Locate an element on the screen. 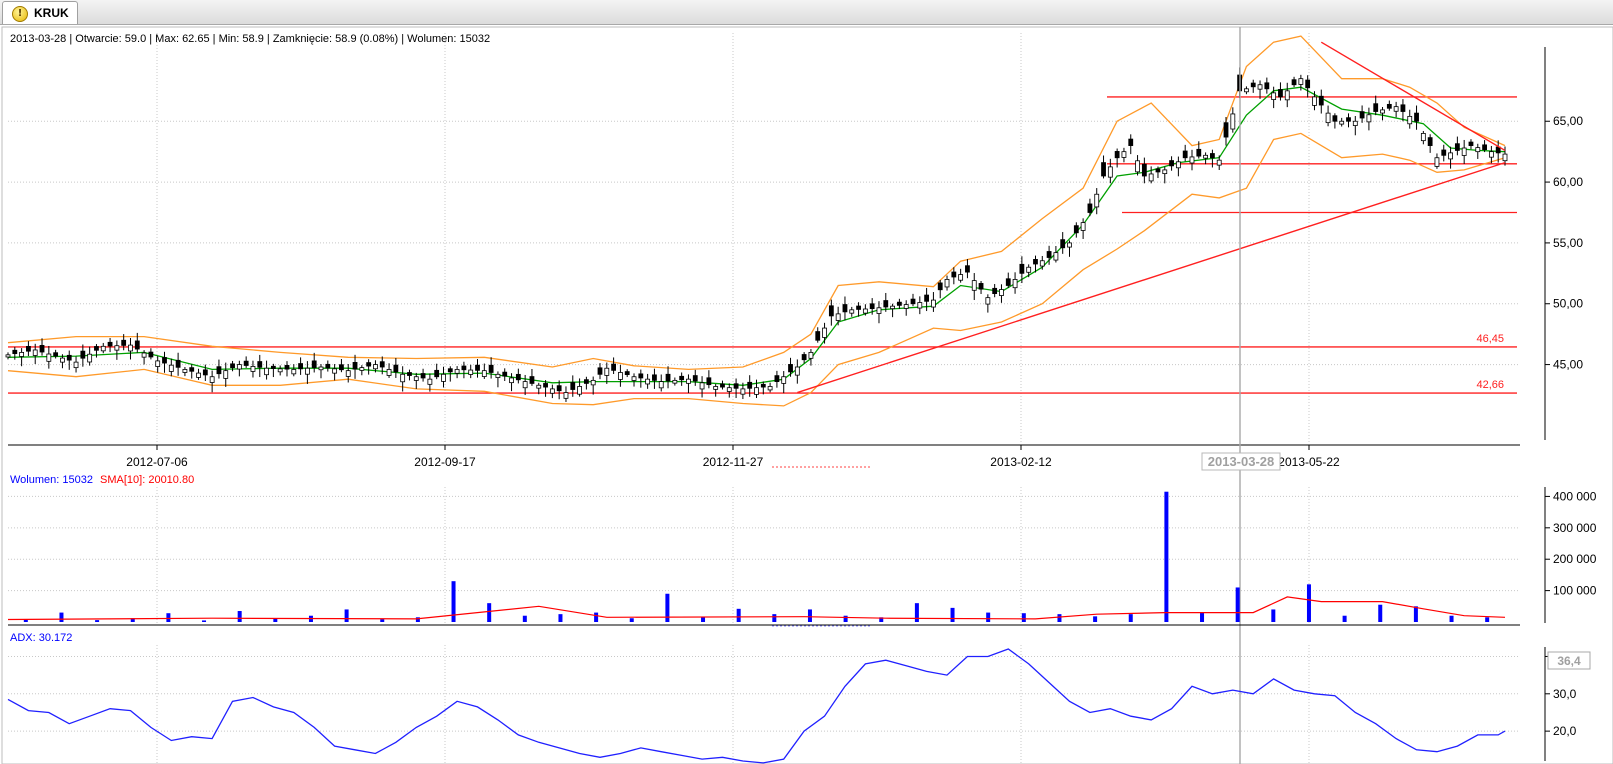 Image resolution: width=1613 pixels, height=764 pixels. volume-legend-value: Wolumen: 15032 is located at coordinates (51, 480).